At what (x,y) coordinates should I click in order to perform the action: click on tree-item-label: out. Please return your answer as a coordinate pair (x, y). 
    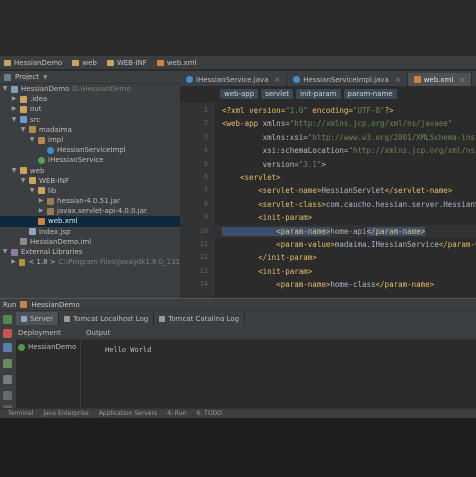
    Looking at the image, I should click on (36, 109).